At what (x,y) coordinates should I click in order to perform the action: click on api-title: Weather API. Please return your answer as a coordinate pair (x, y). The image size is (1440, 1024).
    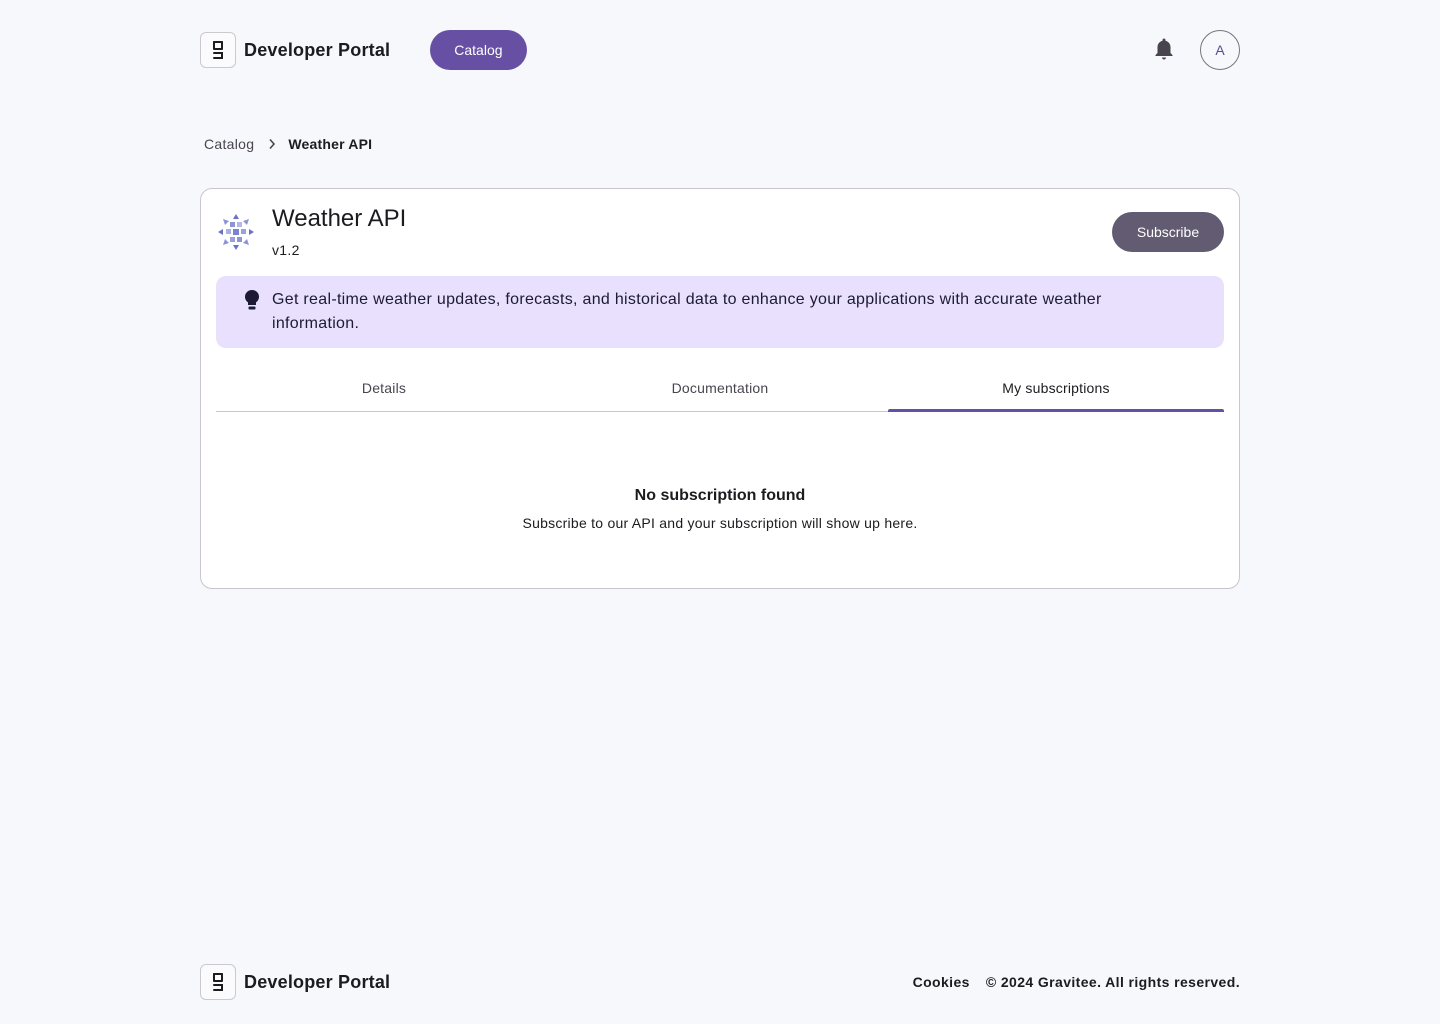
    Looking at the image, I should click on (339, 218).